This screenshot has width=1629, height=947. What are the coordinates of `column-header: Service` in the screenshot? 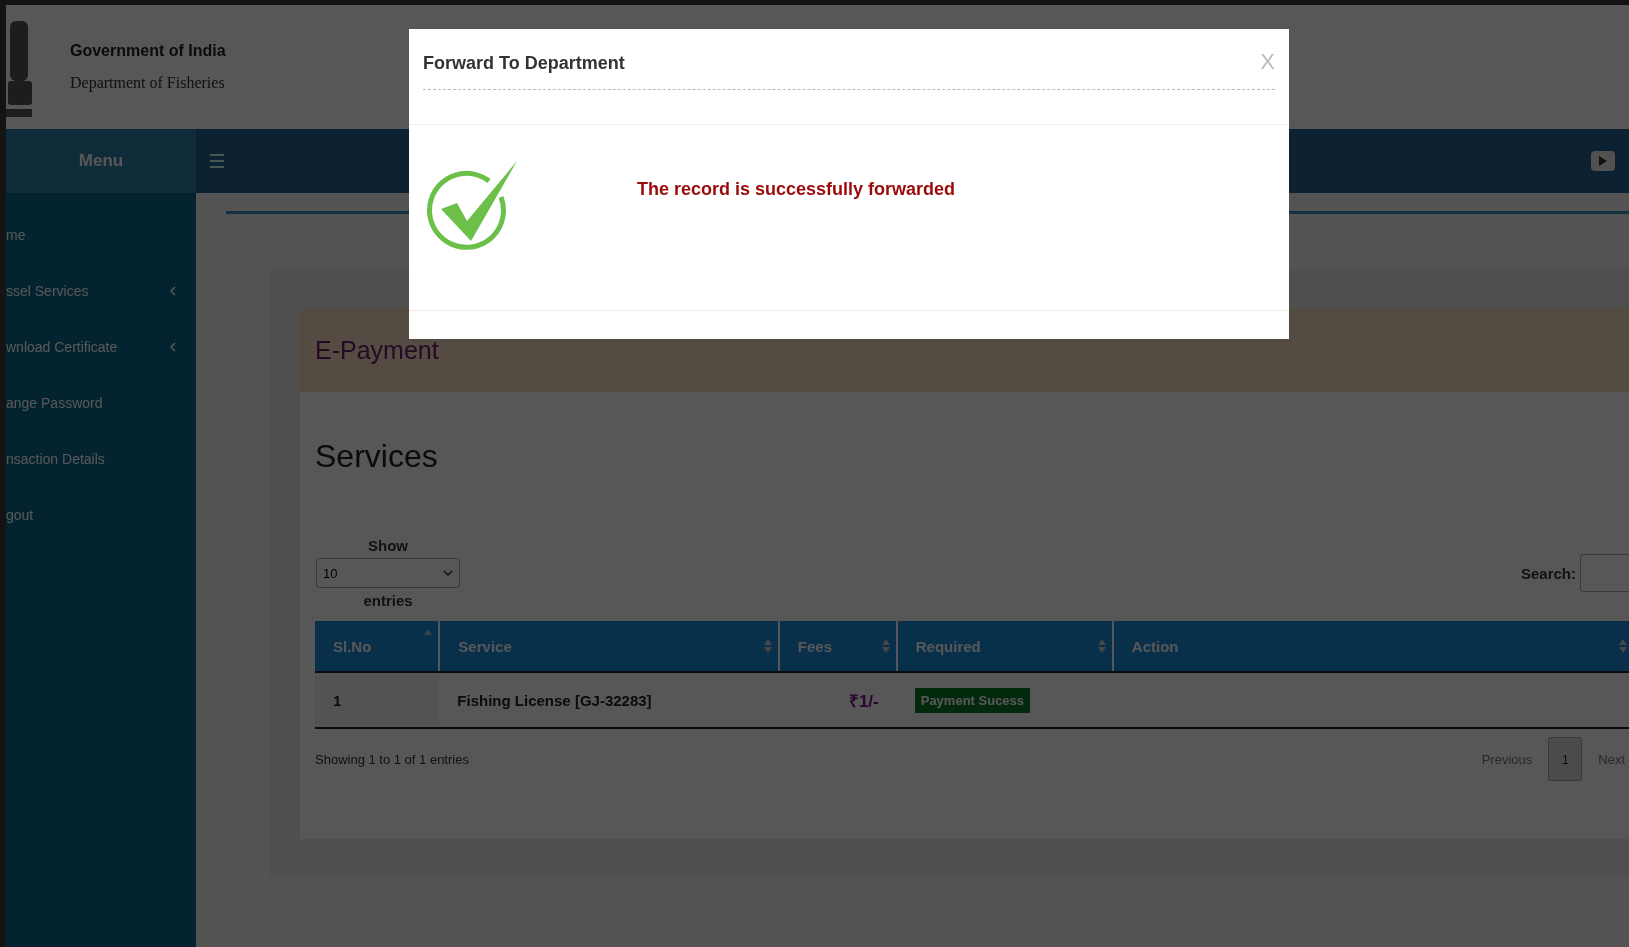 It's located at (609, 646).